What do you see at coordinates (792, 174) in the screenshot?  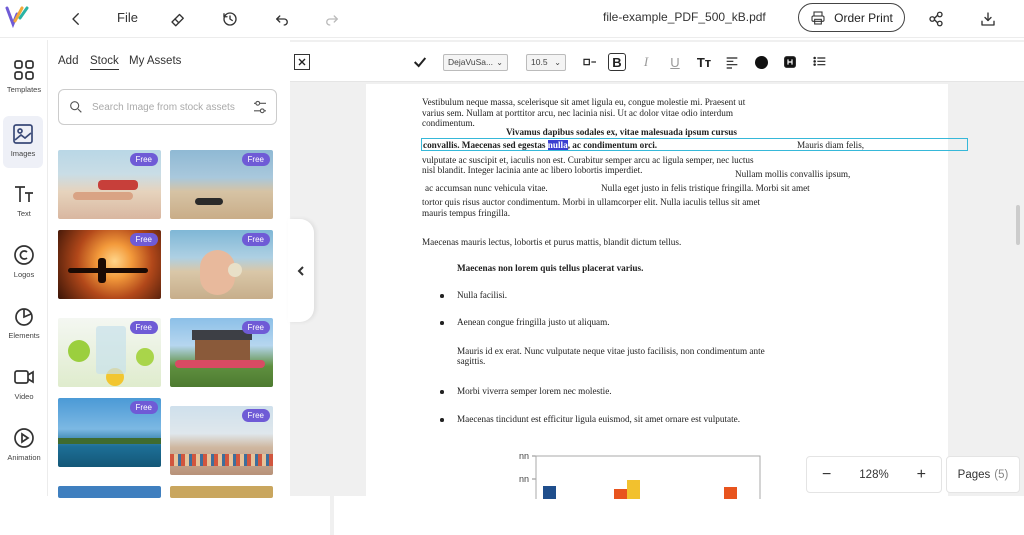 I see `doc-text-line: Nullam mollis convallis ipsum,` at bounding box center [792, 174].